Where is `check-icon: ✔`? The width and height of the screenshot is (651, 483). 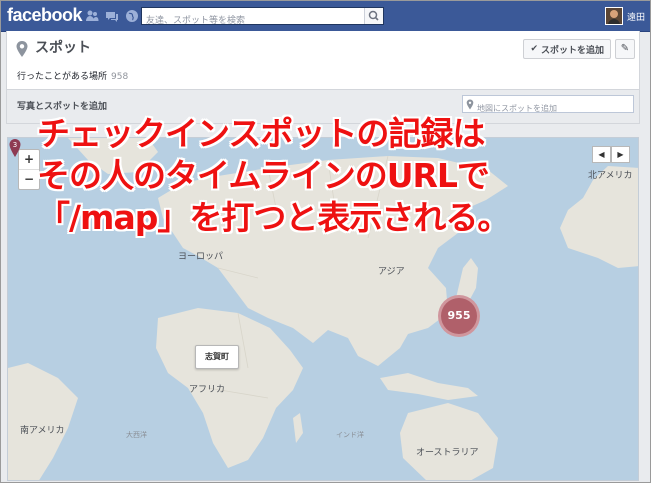 check-icon: ✔ is located at coordinates (534, 49).